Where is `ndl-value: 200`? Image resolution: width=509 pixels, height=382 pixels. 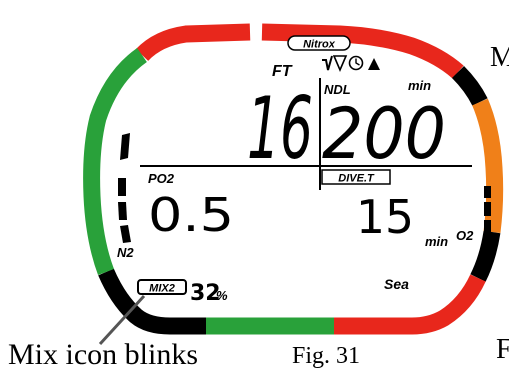 ndl-value: 200 is located at coordinates (384, 134).